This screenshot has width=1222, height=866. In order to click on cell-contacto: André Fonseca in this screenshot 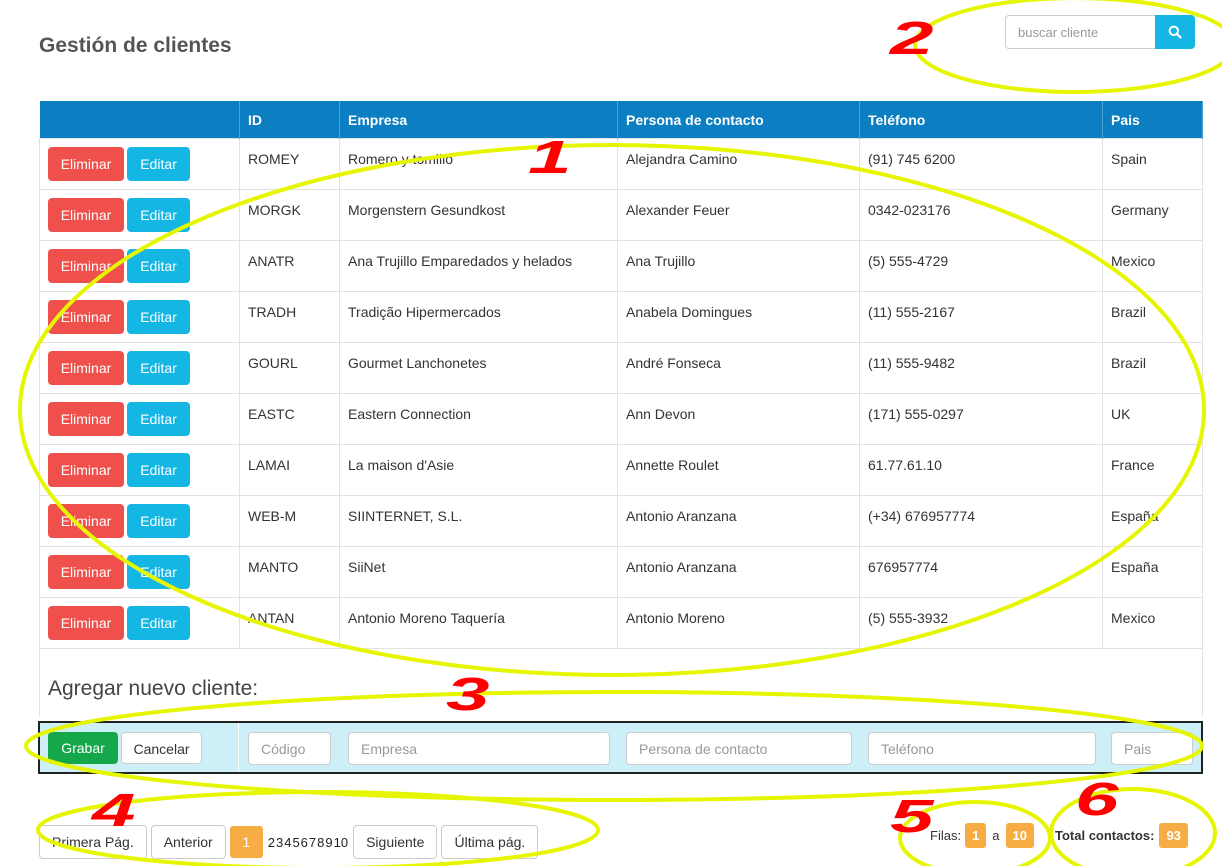, I will do `click(738, 368)`.